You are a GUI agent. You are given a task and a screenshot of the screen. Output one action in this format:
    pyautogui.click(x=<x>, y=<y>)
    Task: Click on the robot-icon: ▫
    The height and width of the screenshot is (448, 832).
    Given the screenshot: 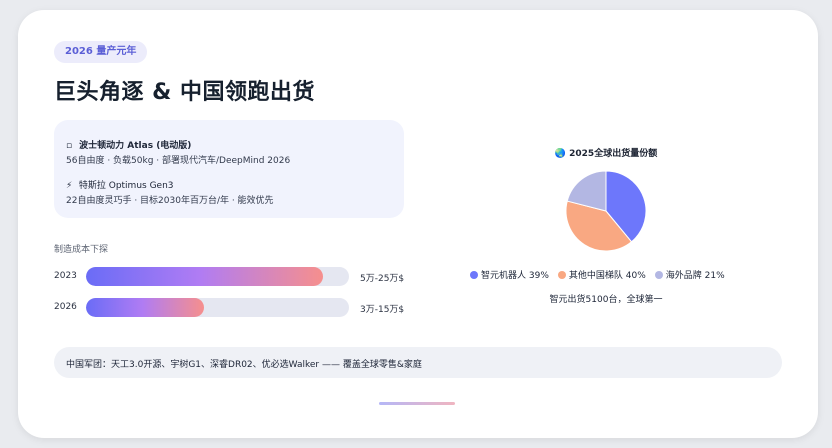 What is the action you would take?
    pyautogui.click(x=69, y=146)
    